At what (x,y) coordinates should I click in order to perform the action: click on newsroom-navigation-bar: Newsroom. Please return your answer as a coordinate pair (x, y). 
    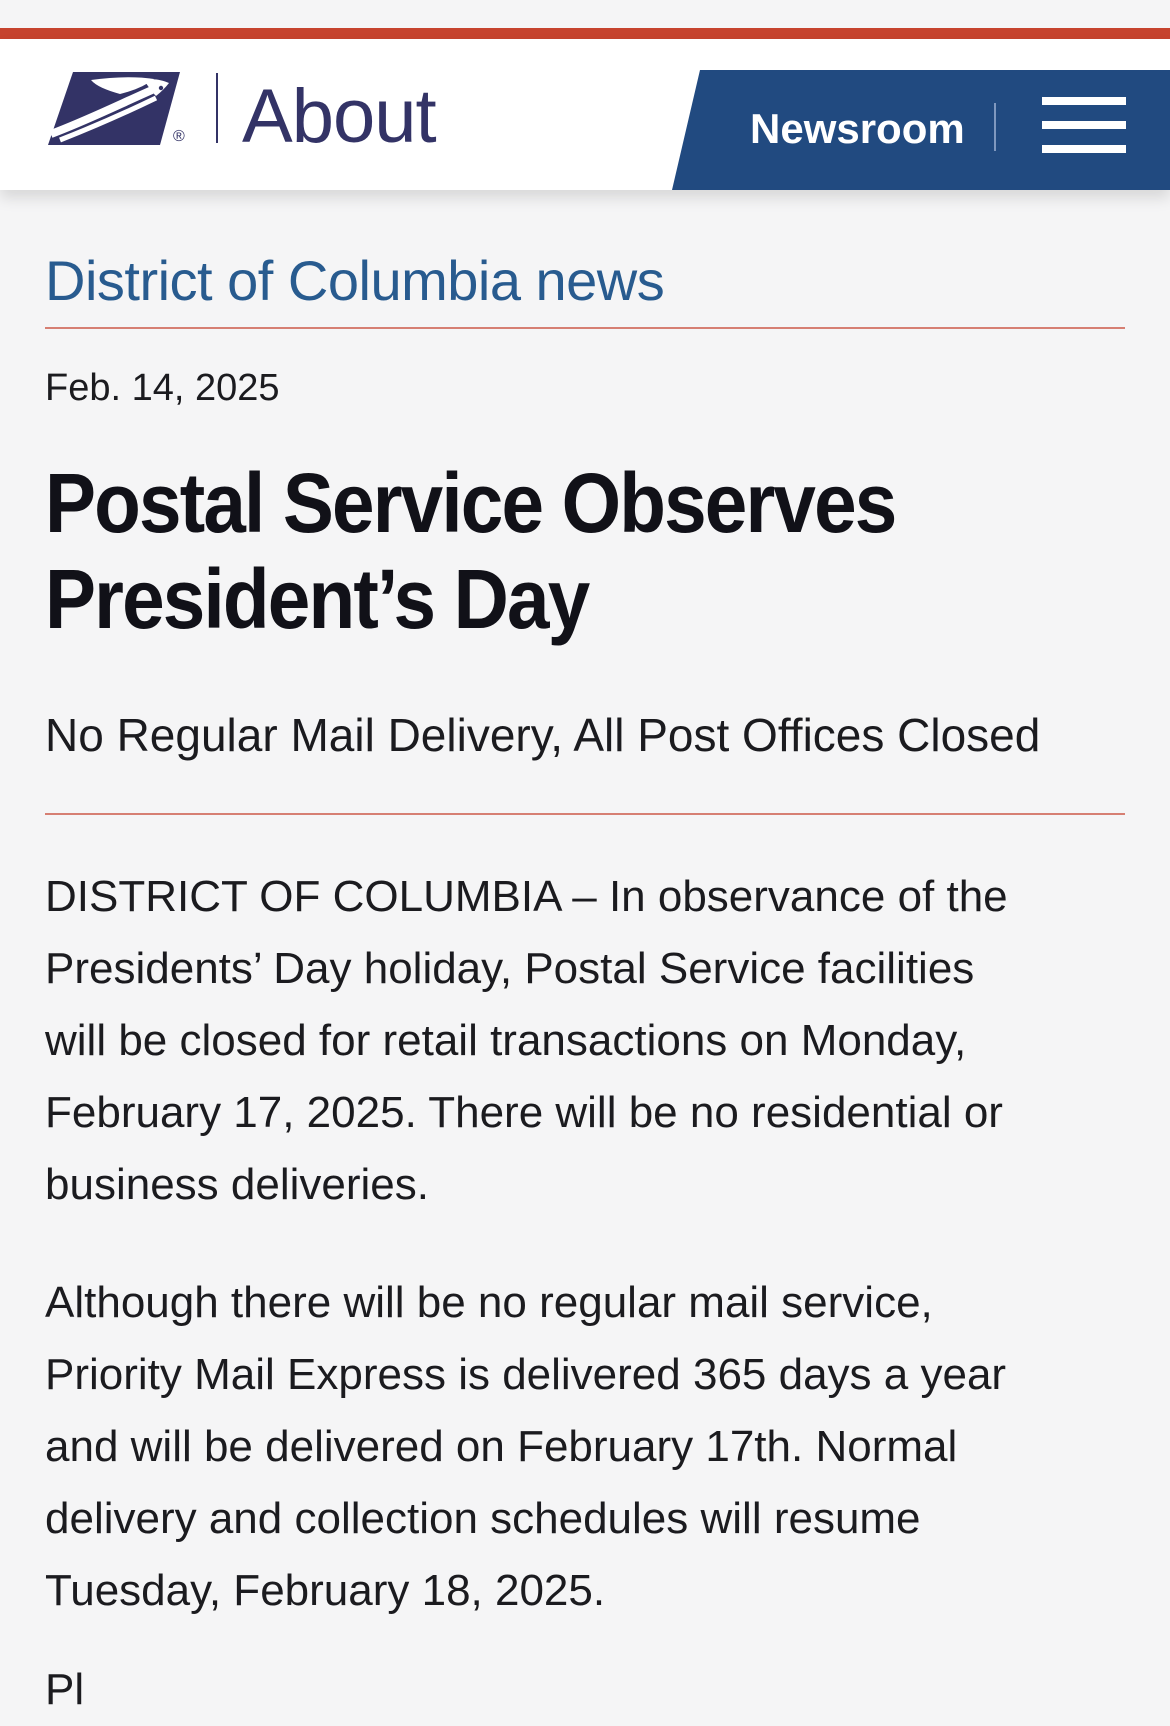
    Looking at the image, I should click on (921, 130).